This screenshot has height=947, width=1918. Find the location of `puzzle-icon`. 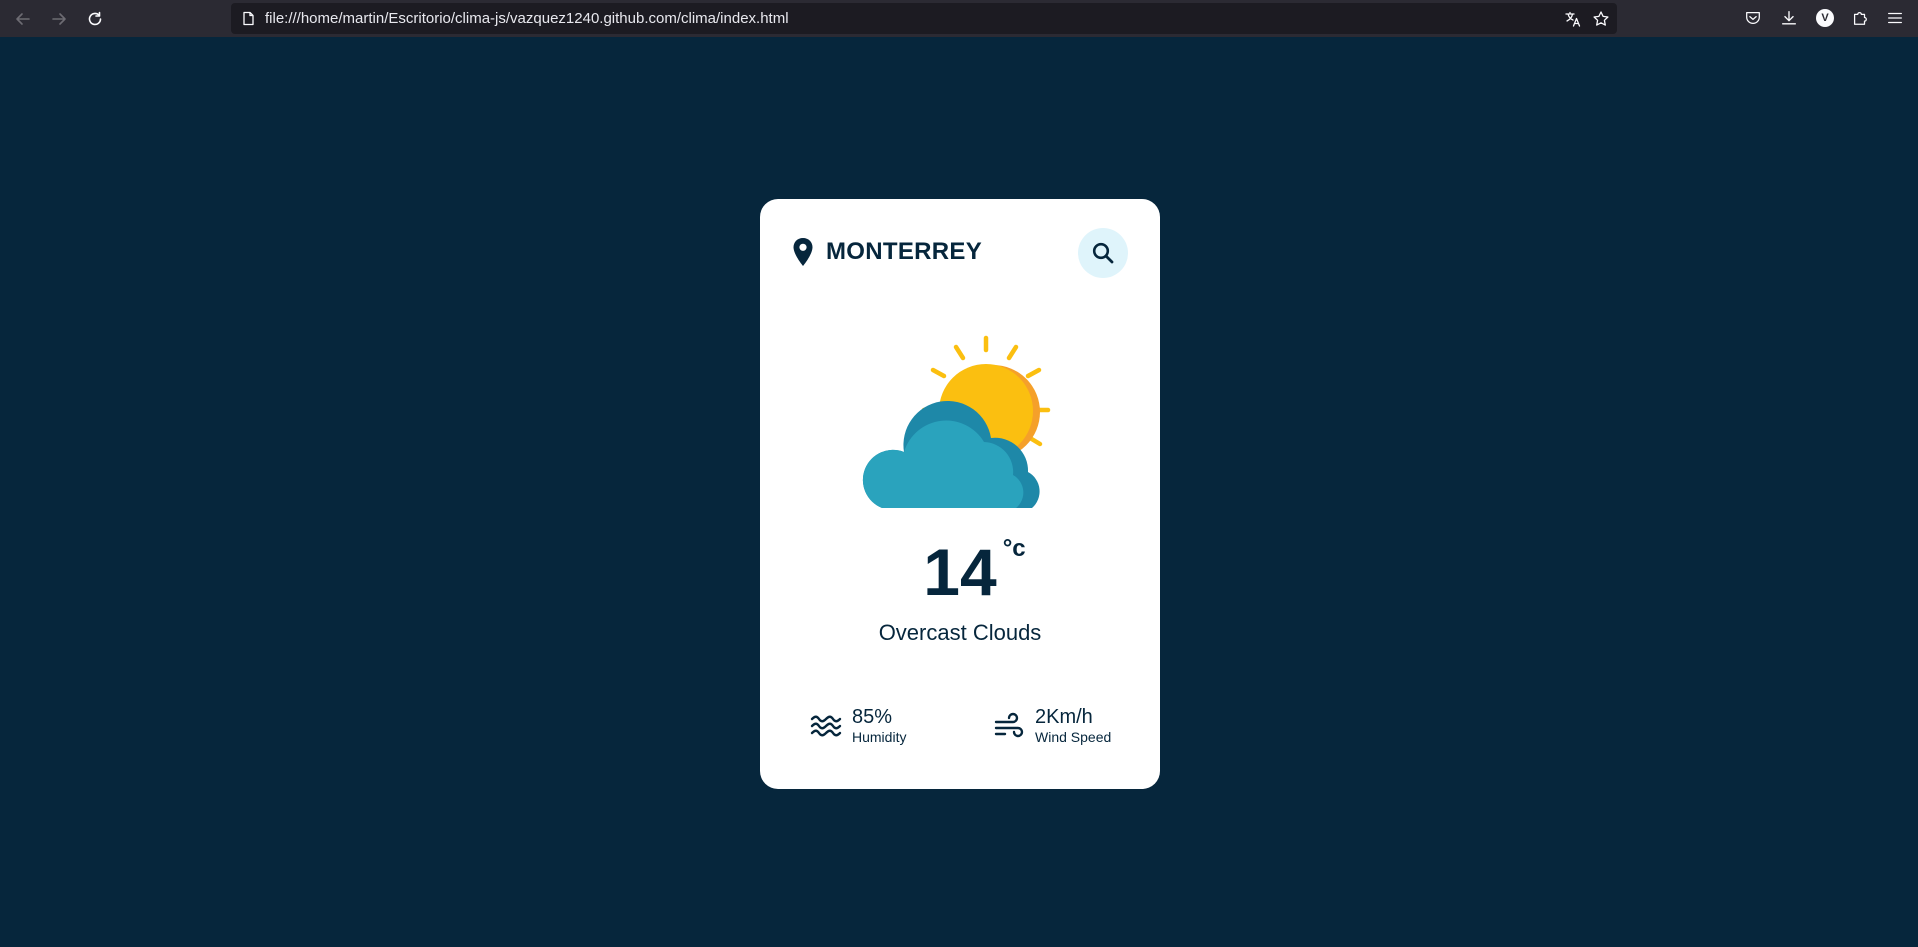

puzzle-icon is located at coordinates (1860, 18).